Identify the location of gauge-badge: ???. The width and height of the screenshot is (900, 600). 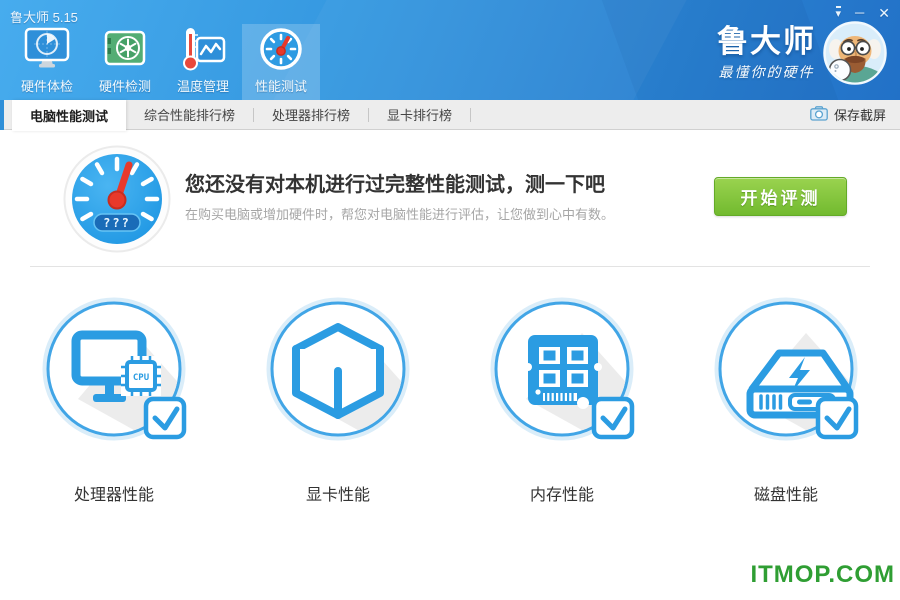
(117, 223).